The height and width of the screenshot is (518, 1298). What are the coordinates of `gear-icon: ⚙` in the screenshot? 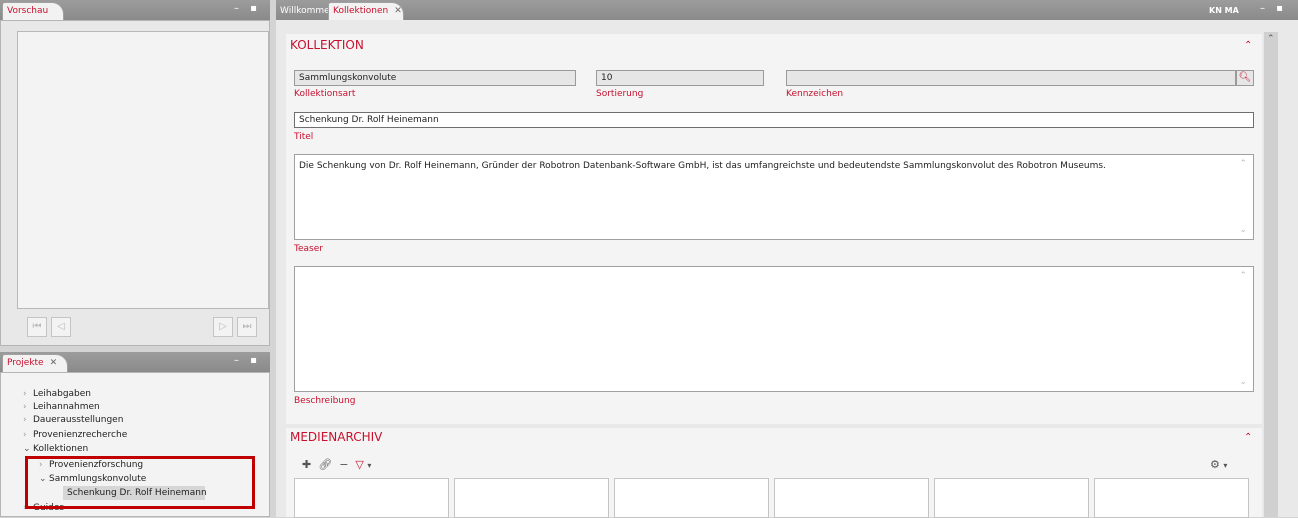 It's located at (1215, 464).